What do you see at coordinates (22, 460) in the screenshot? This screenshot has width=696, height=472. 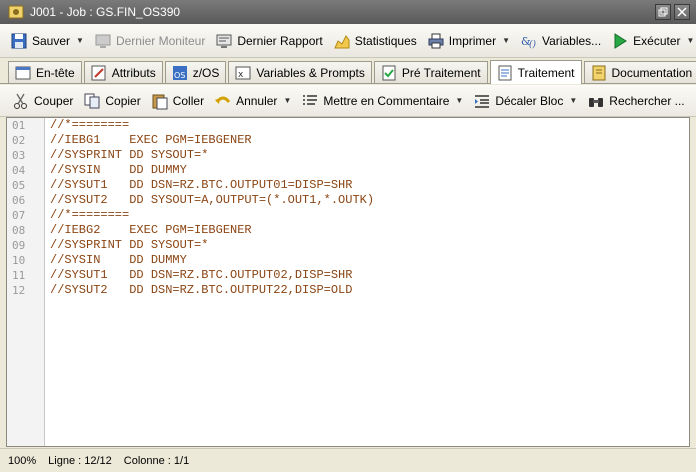 I see `zoom-level: 100%` at bounding box center [22, 460].